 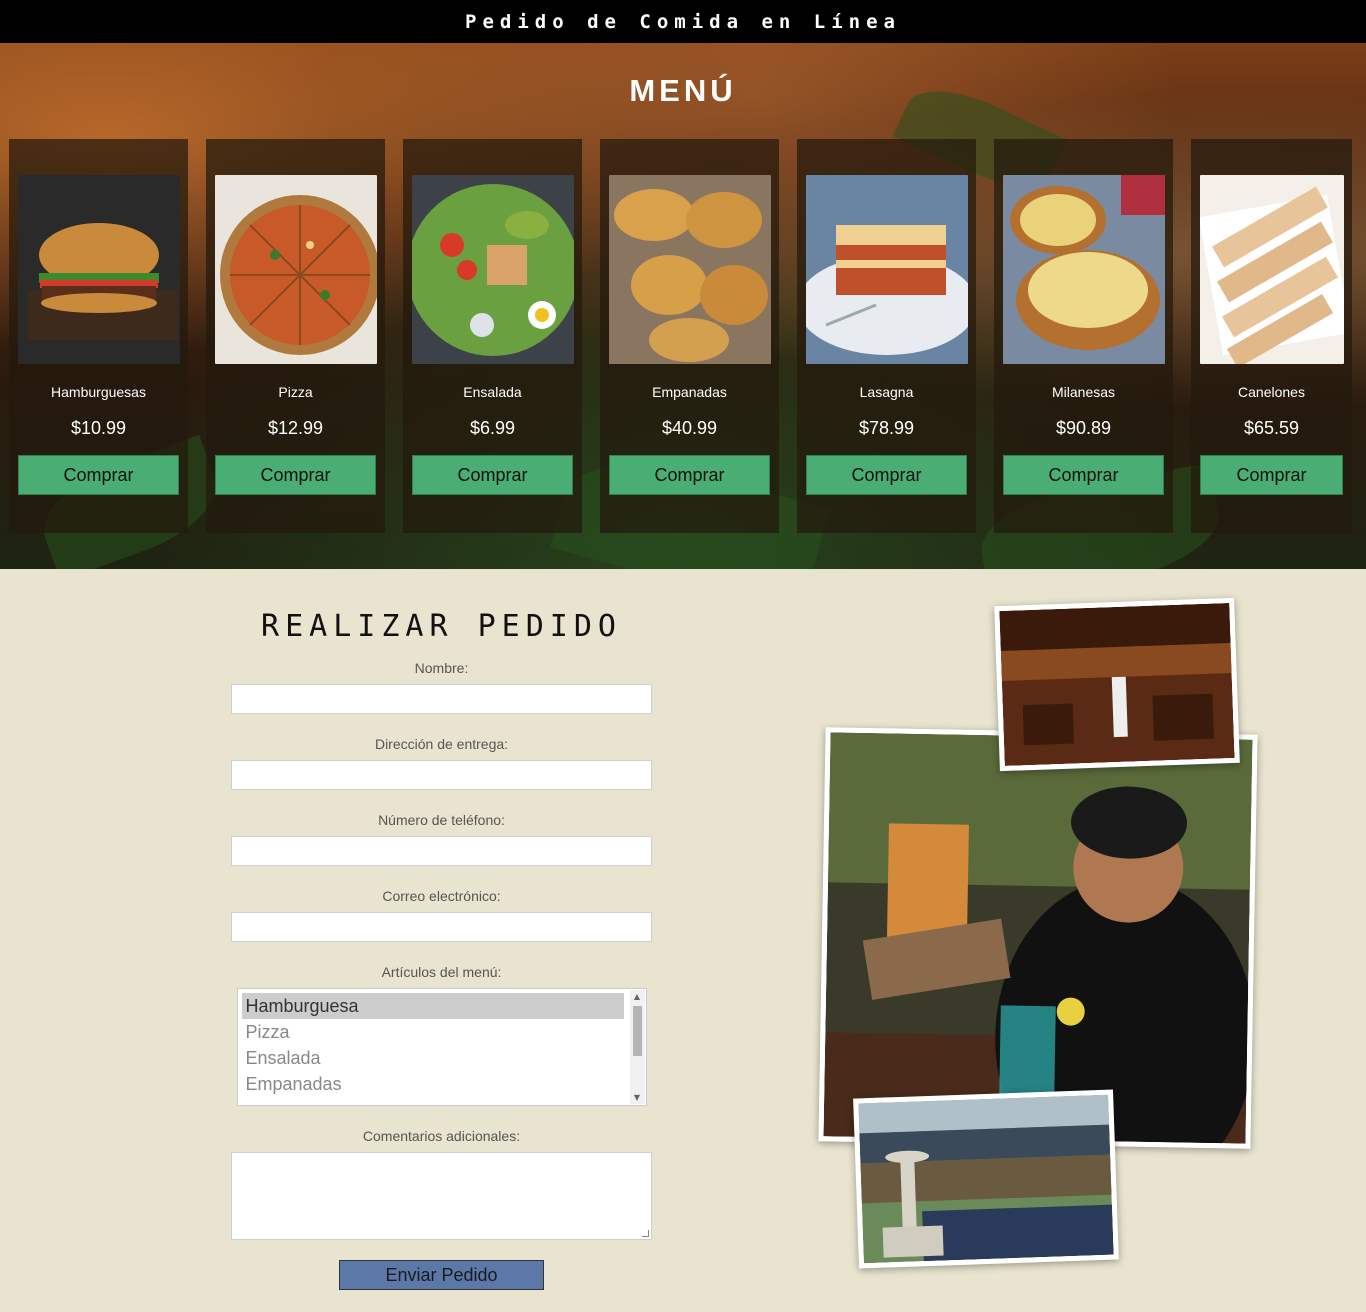 I want to click on email-label: Correo electrónico:, so click(x=441, y=896).